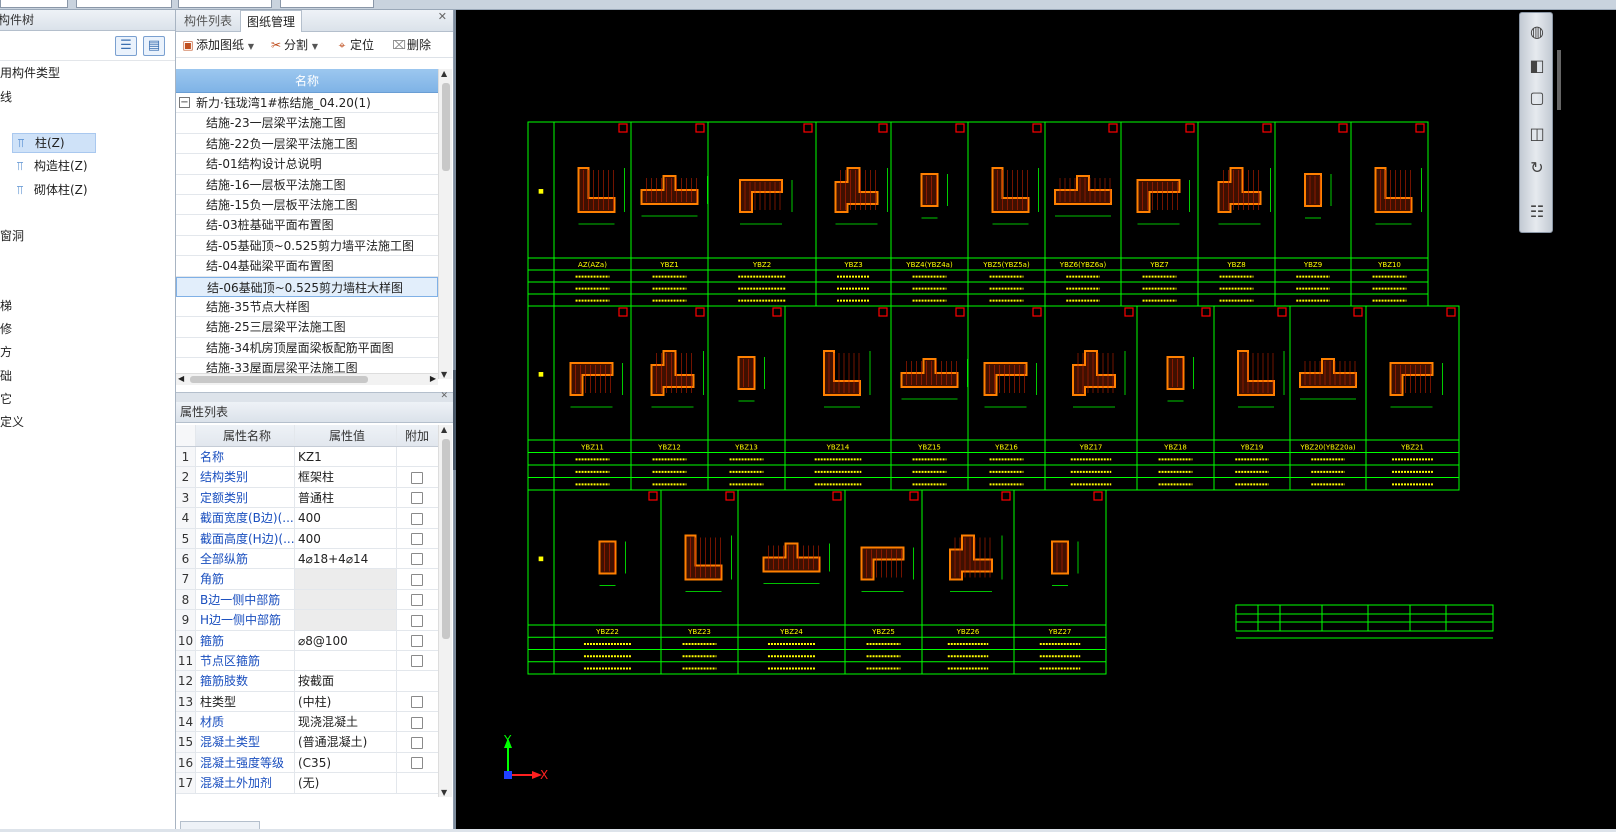 The height and width of the screenshot is (832, 1616). I want to click on layers-icon: ☷, so click(1537, 212).